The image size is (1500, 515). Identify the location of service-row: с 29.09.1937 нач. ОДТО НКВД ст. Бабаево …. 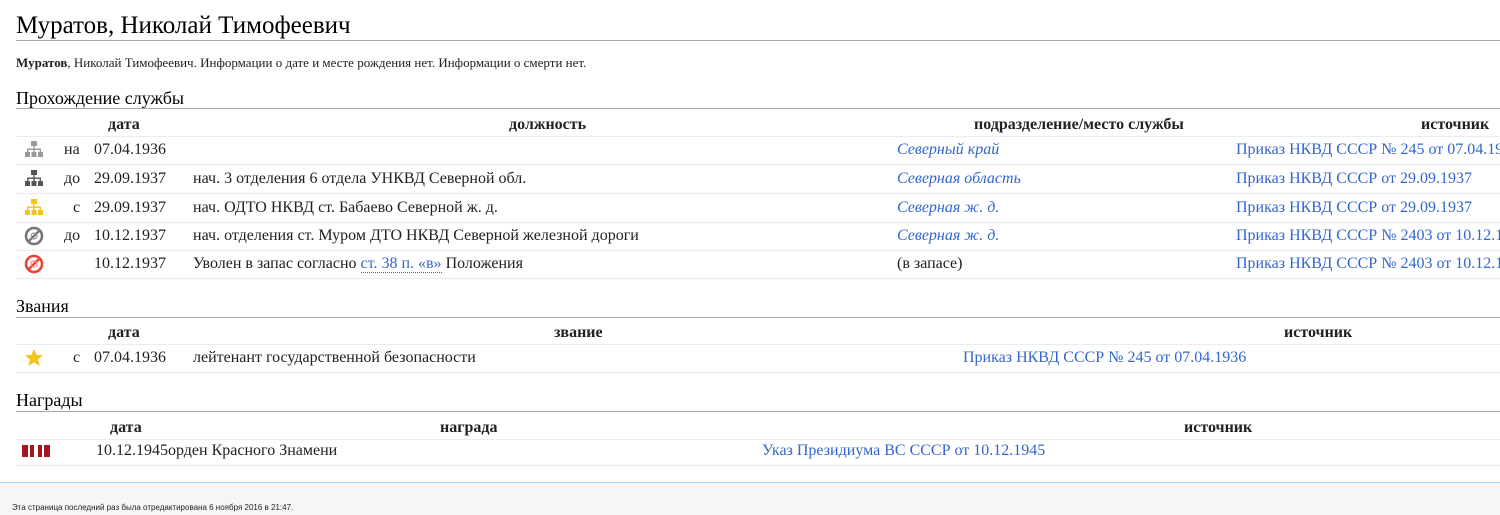
(758, 208).